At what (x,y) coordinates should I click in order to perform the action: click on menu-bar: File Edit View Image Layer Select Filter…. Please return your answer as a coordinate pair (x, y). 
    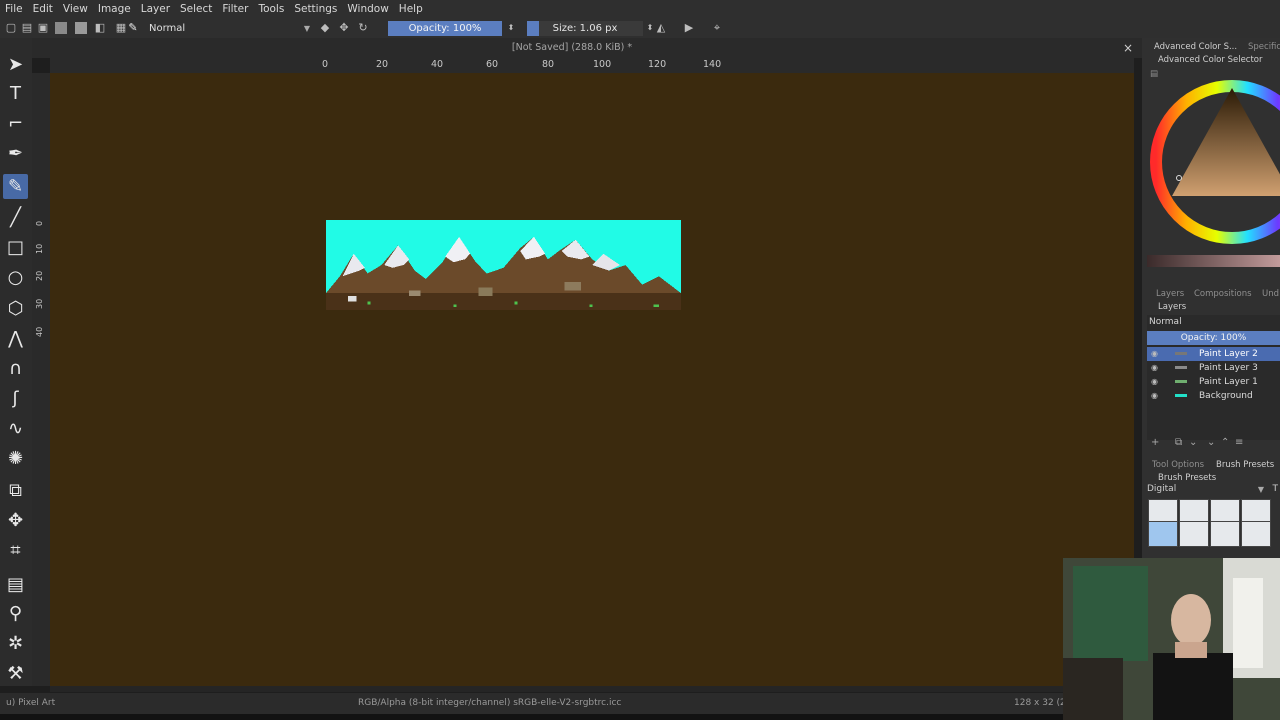
    Looking at the image, I should click on (640, 9).